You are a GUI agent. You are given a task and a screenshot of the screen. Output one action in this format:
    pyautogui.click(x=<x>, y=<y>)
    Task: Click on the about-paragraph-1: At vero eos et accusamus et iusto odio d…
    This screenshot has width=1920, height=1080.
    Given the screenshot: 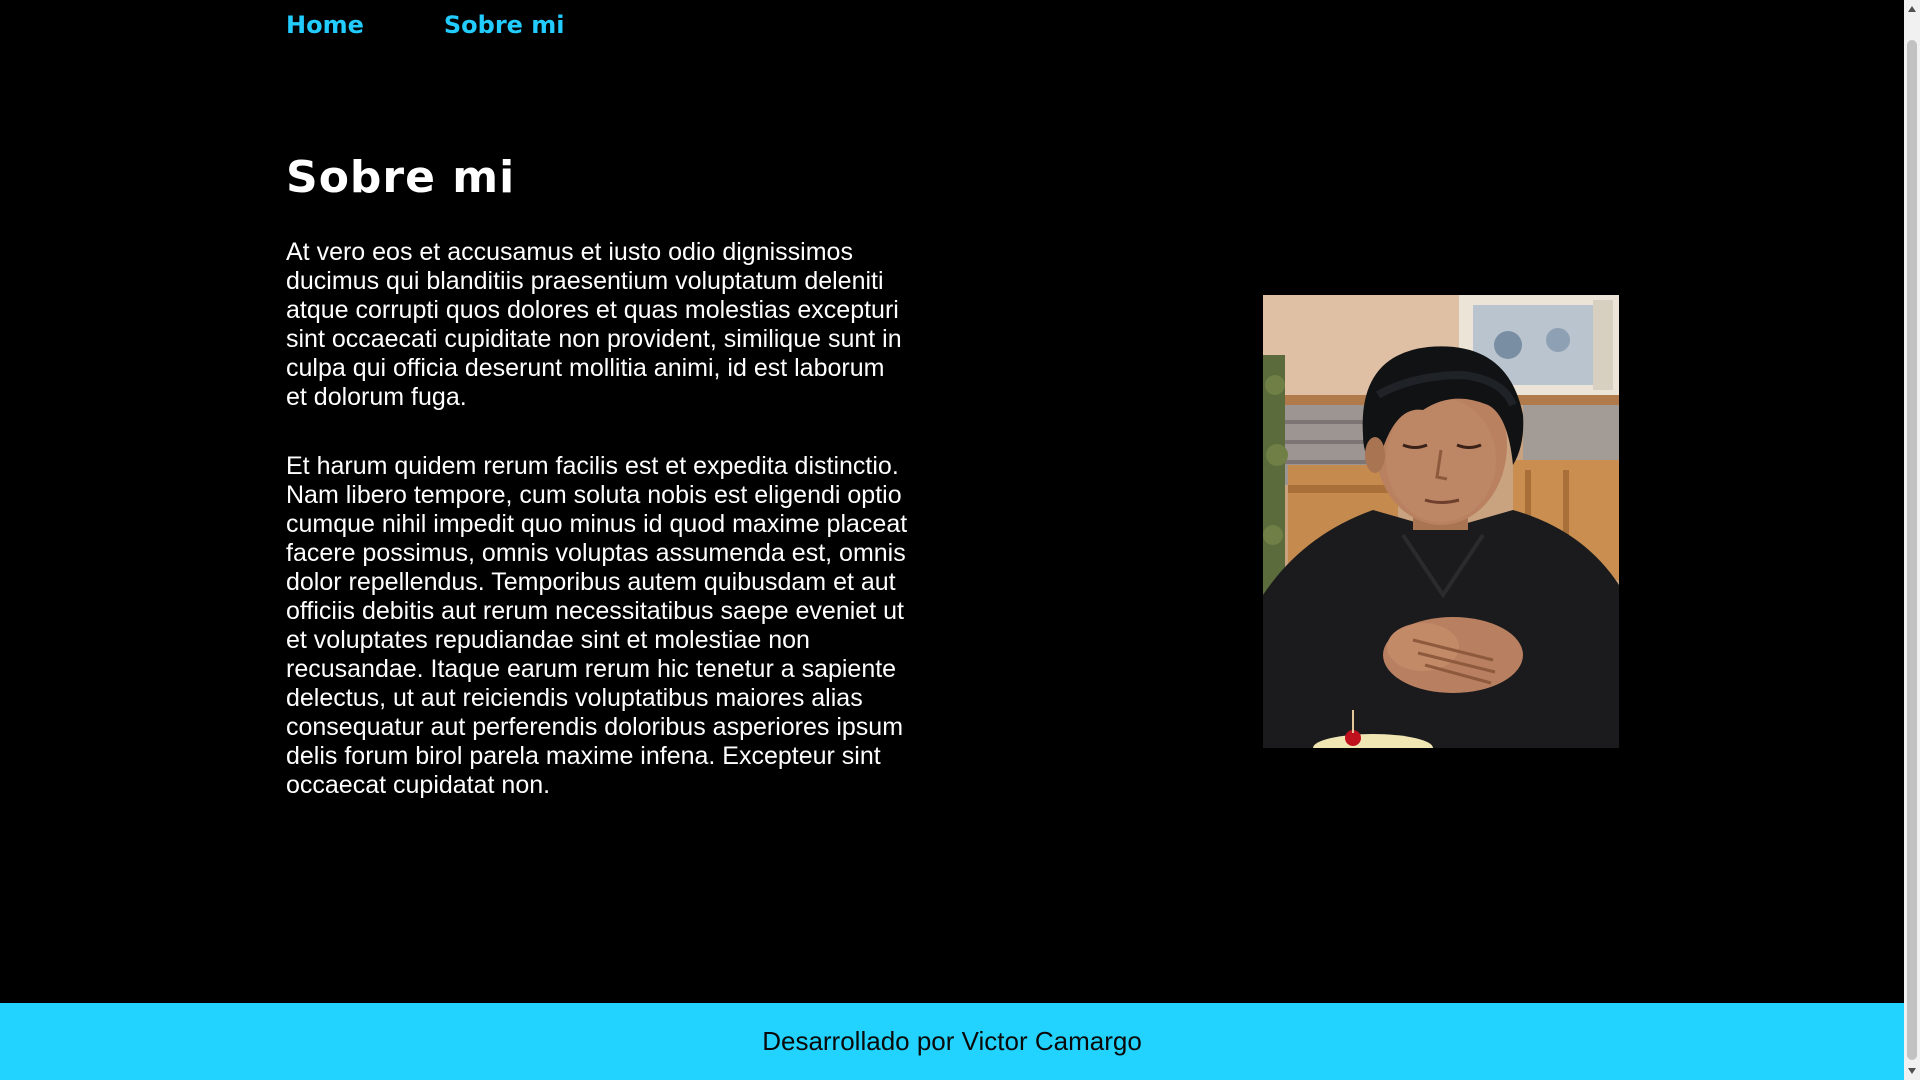 What is the action you would take?
    pyautogui.click(x=594, y=324)
    